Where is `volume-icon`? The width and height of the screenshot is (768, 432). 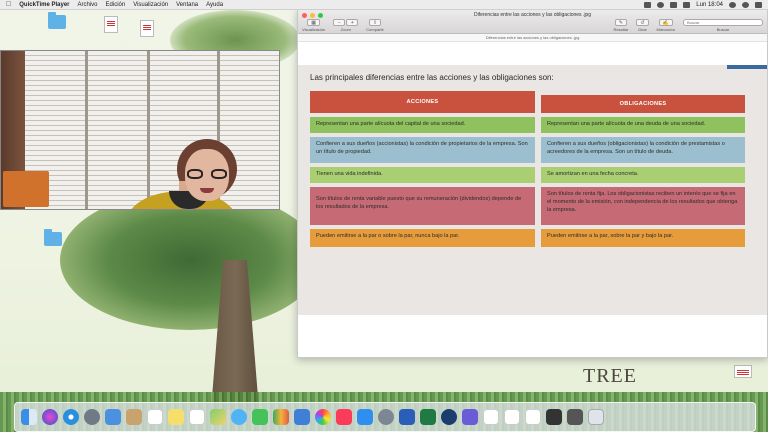 volume-icon is located at coordinates (674, 4).